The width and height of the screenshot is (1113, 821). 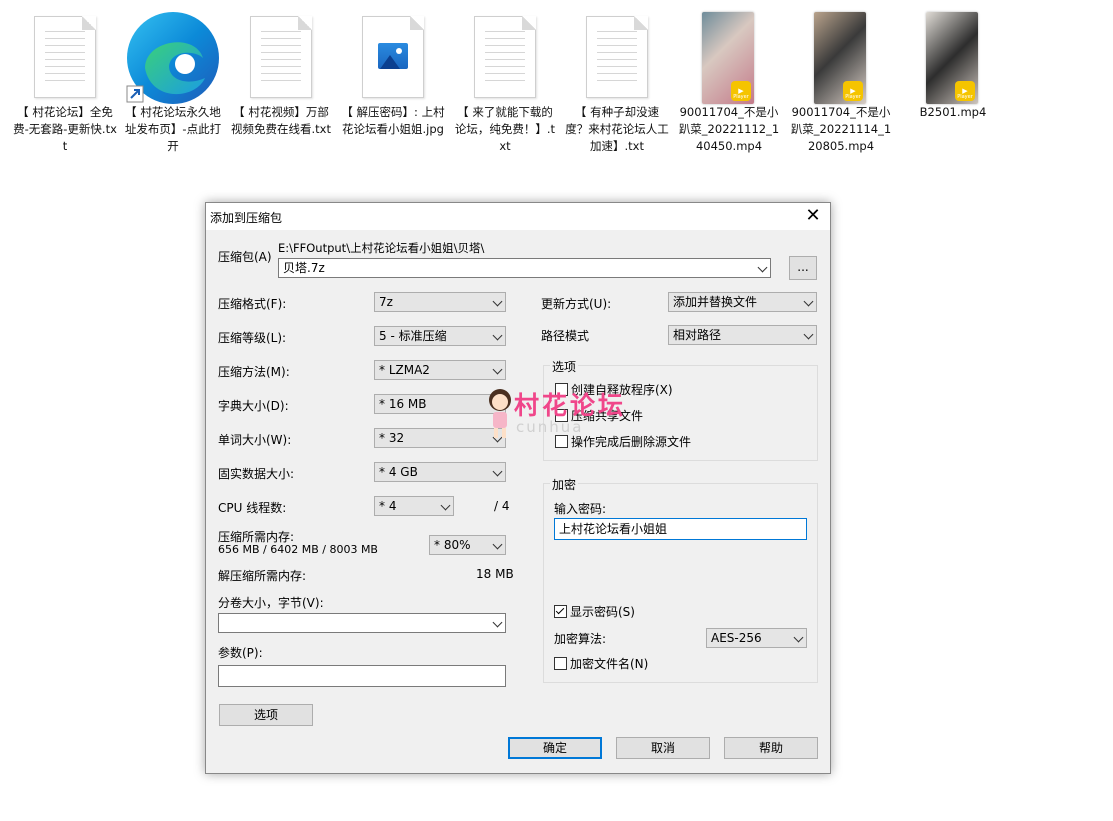 I want to click on show-password-checkbox: 显示密码(S), so click(x=594, y=612).